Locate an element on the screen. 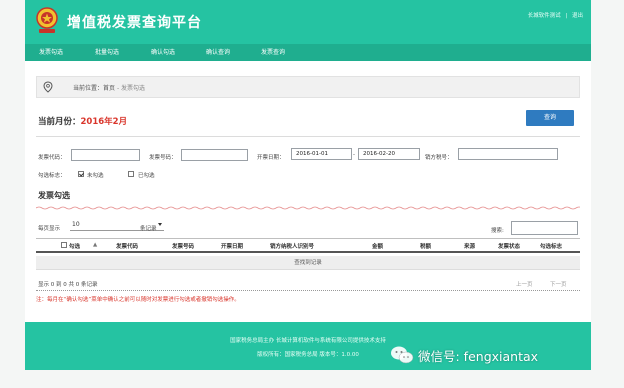 Image resolution: width=624 pixels, height=388 pixels. nav-item-invoice-query: 发票查询 is located at coordinates (273, 52).